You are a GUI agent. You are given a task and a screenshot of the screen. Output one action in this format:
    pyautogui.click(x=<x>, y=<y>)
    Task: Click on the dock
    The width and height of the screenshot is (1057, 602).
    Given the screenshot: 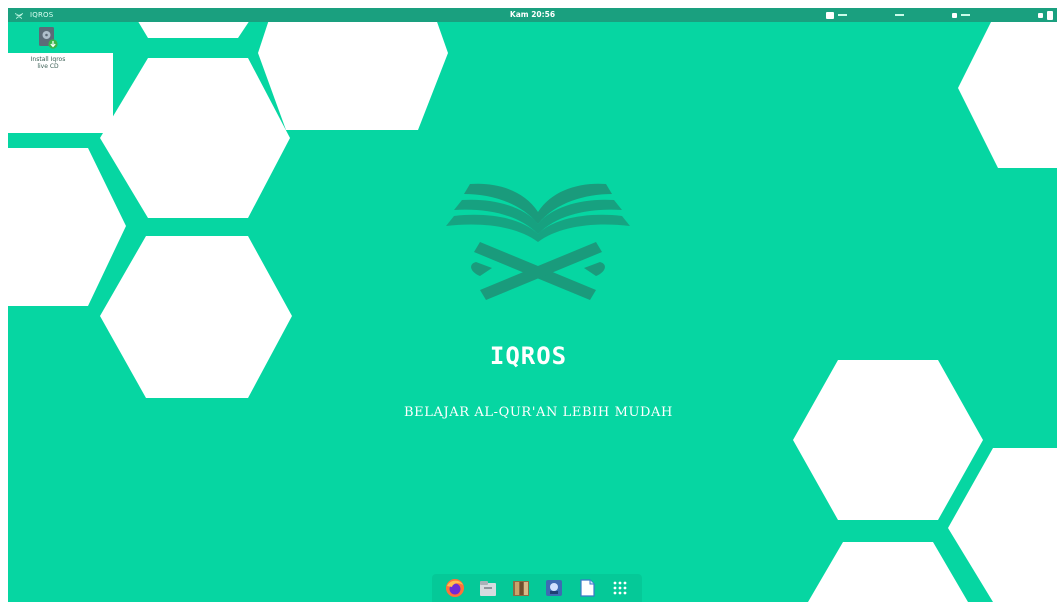 What is the action you would take?
    pyautogui.click(x=537, y=588)
    